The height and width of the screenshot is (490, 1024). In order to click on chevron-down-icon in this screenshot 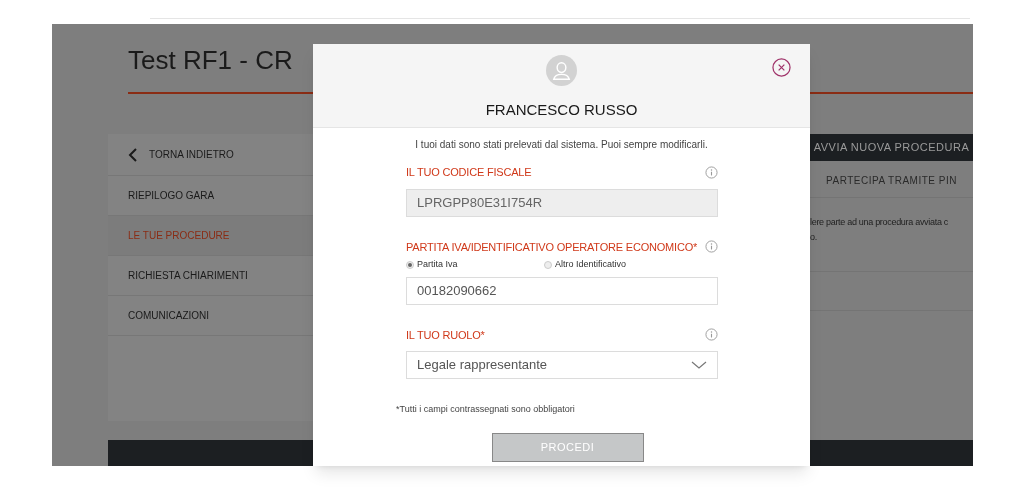, I will do `click(699, 365)`.